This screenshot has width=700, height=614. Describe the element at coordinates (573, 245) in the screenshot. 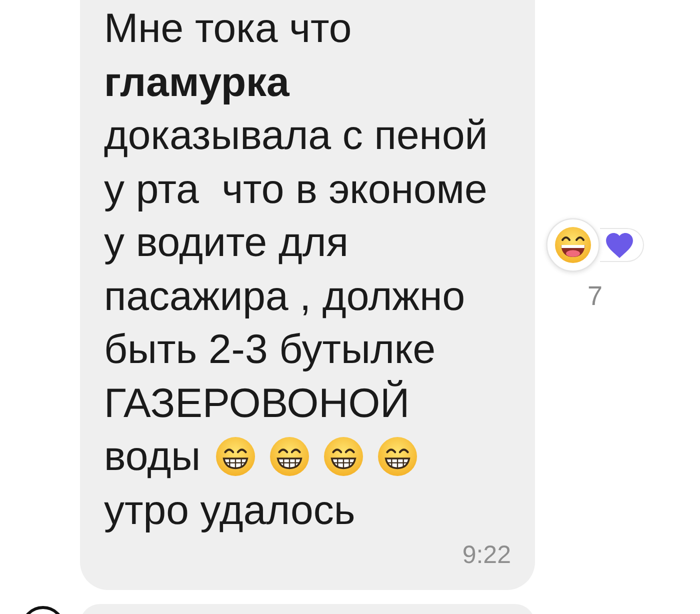

I see `laughing-face-icon` at that location.